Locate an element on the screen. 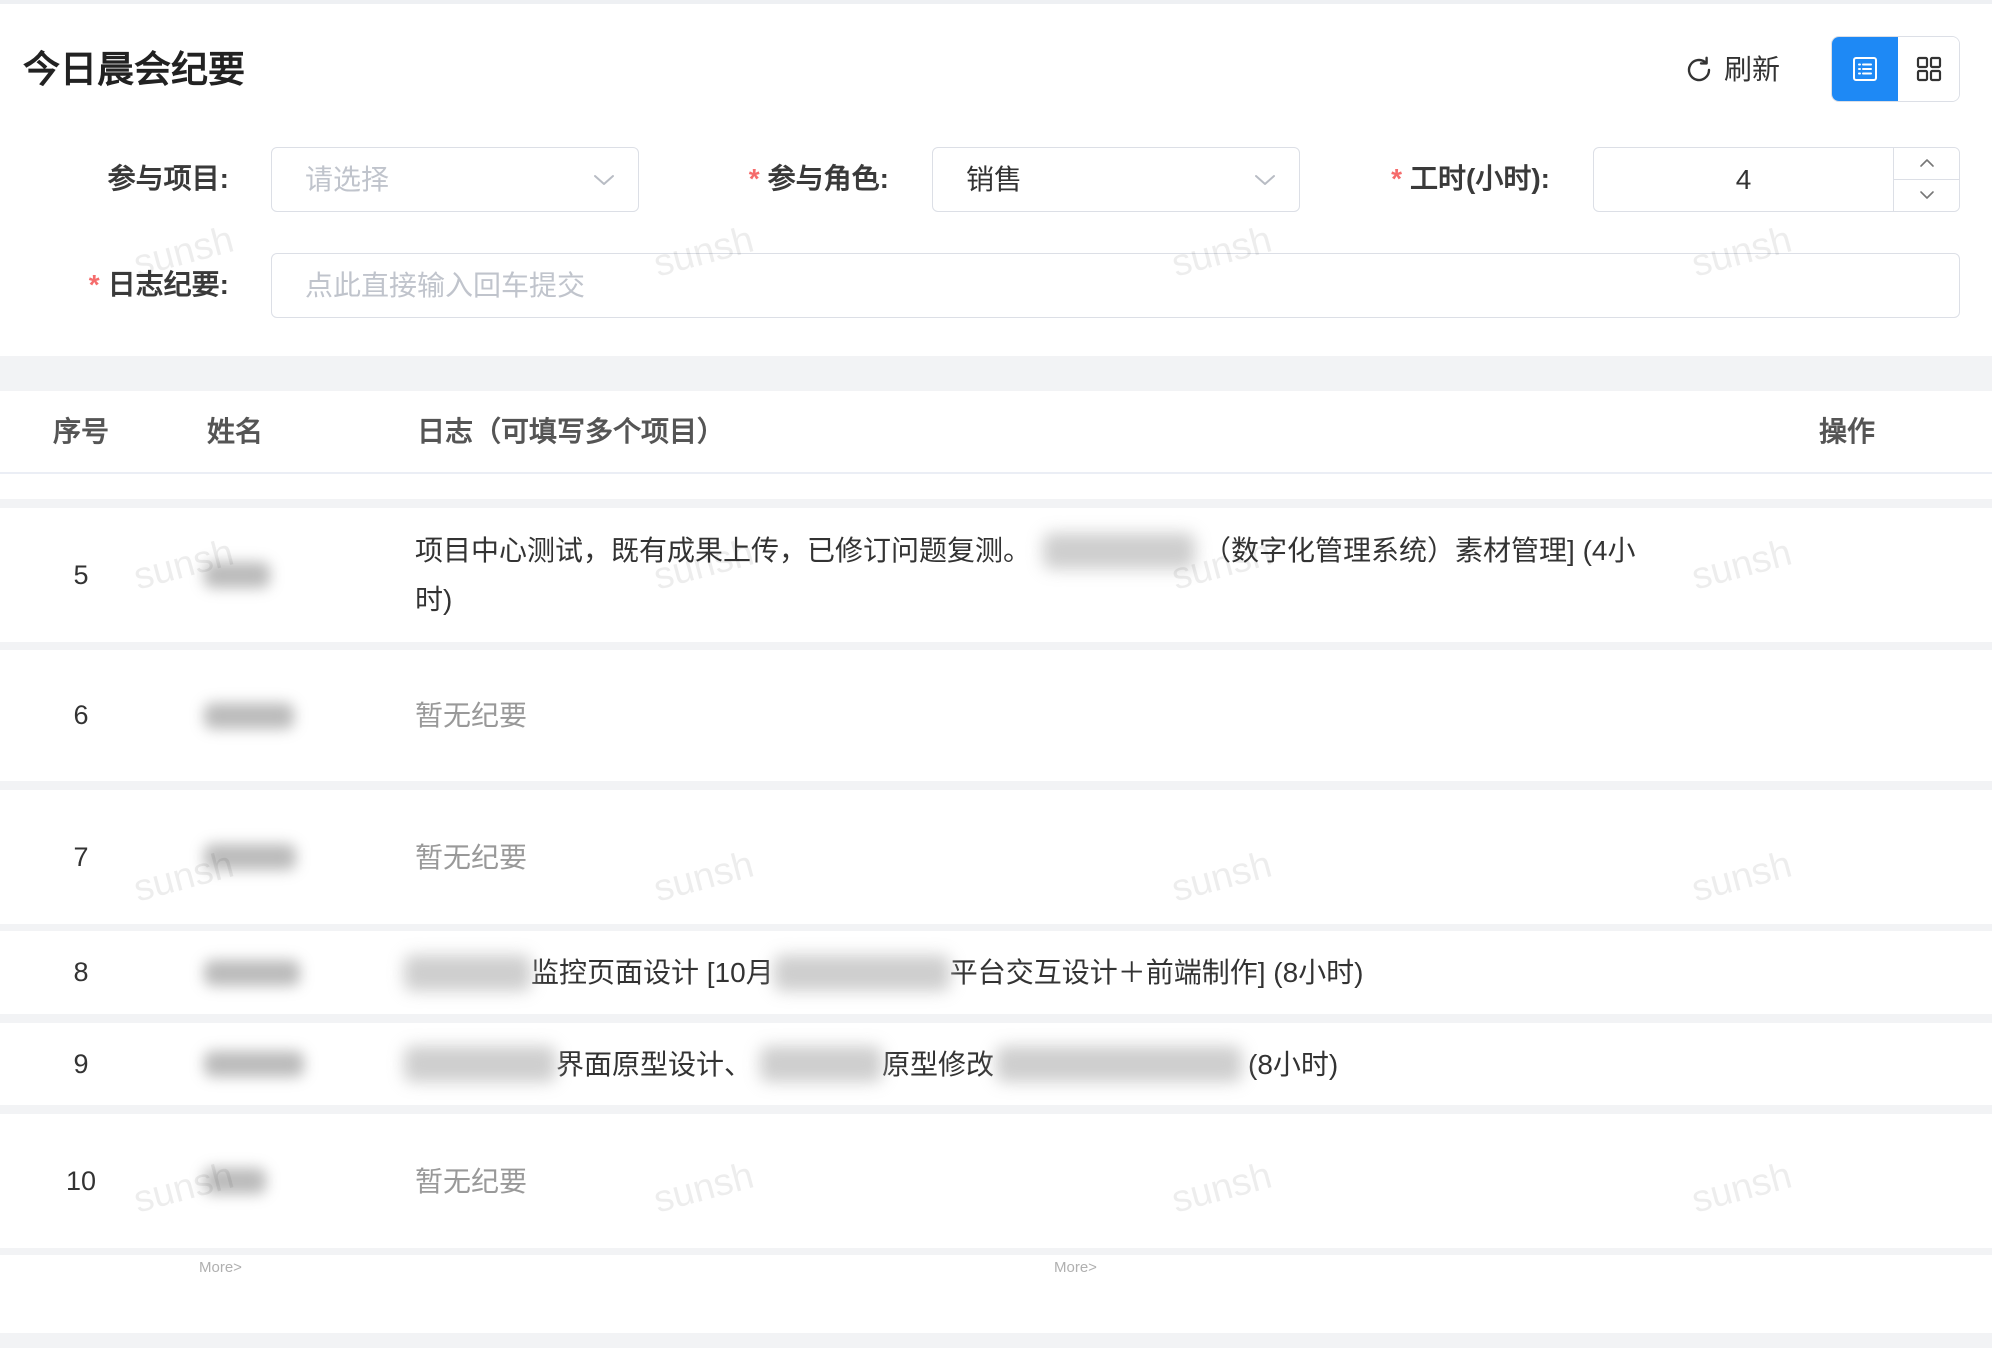 This screenshot has width=1992, height=1348. view-toggle is located at coordinates (1895, 69).